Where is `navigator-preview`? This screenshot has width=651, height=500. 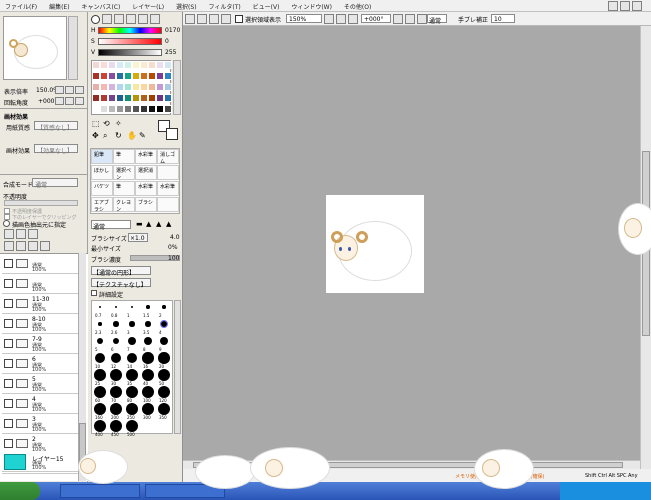 navigator-preview is located at coordinates (35, 48).